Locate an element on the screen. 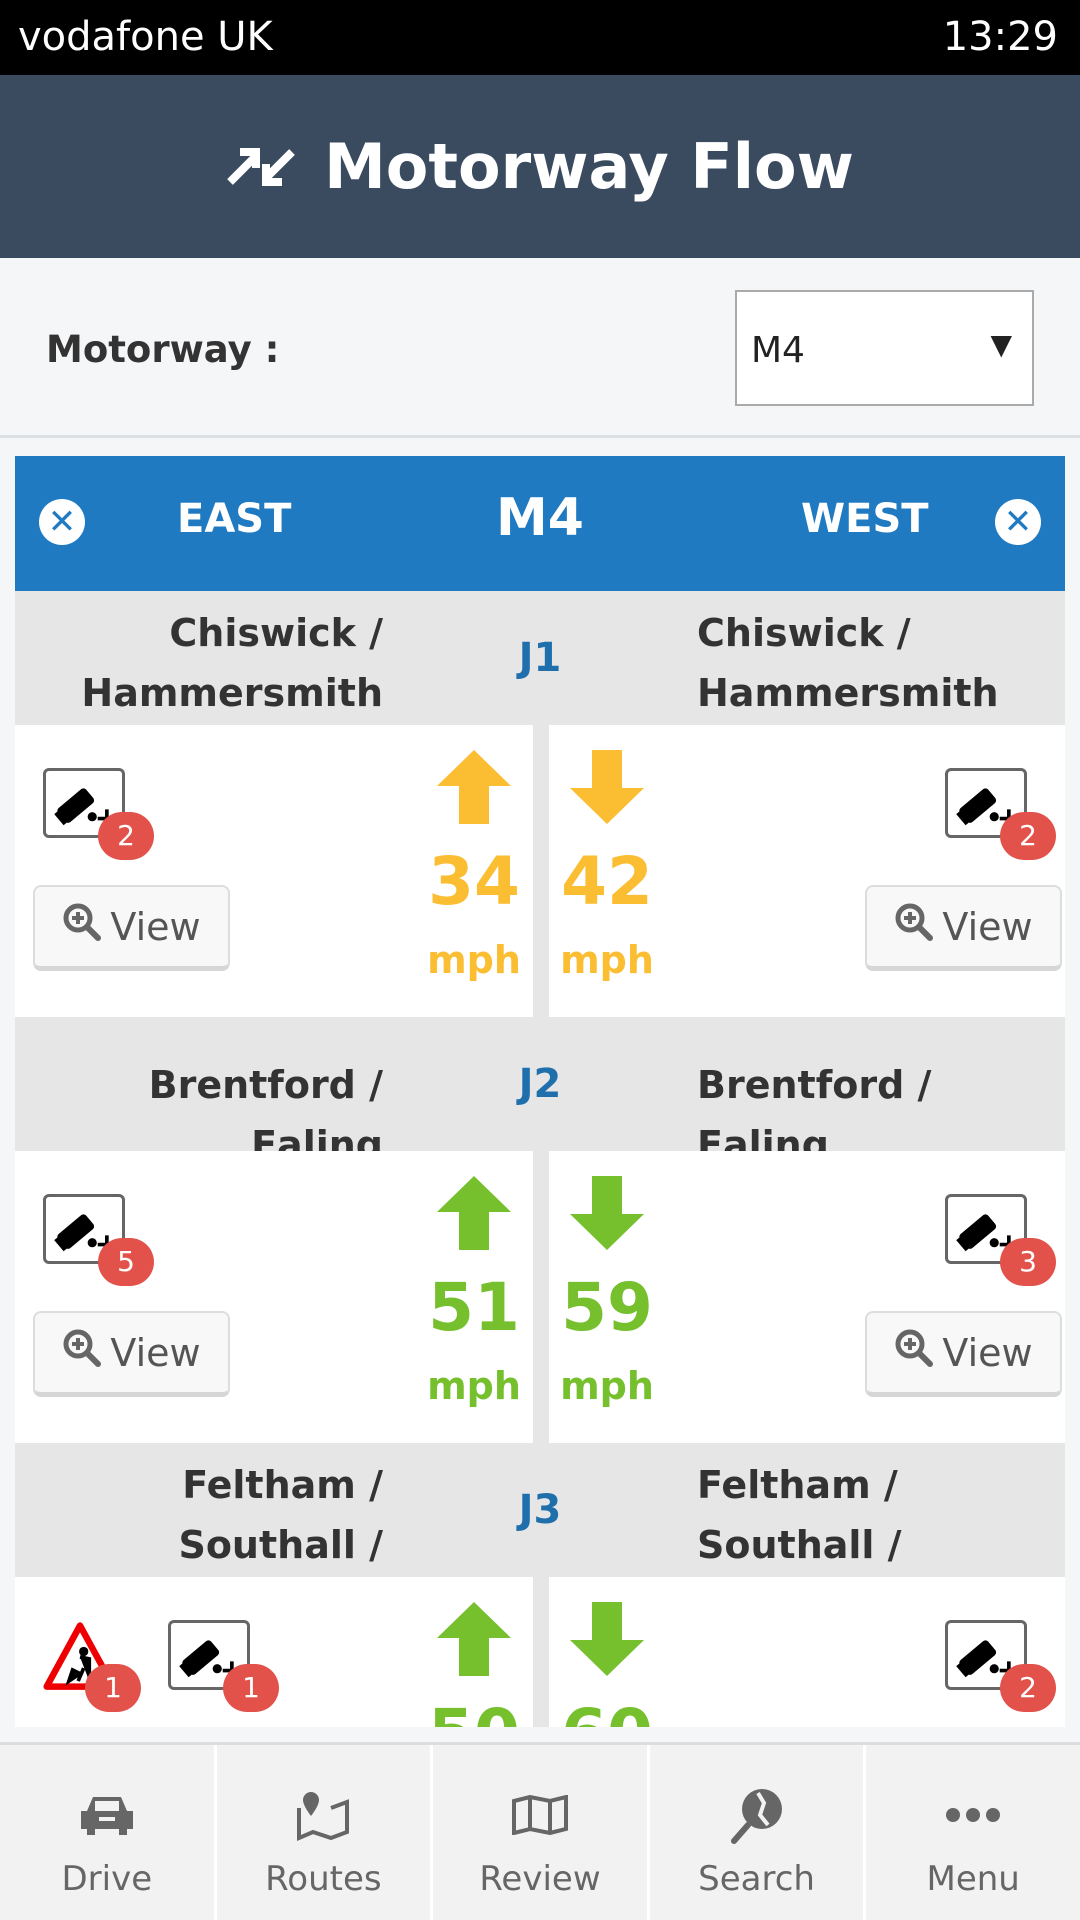  motorway-selector-row: Motorway : M4 ▼ is located at coordinates (540, 348).